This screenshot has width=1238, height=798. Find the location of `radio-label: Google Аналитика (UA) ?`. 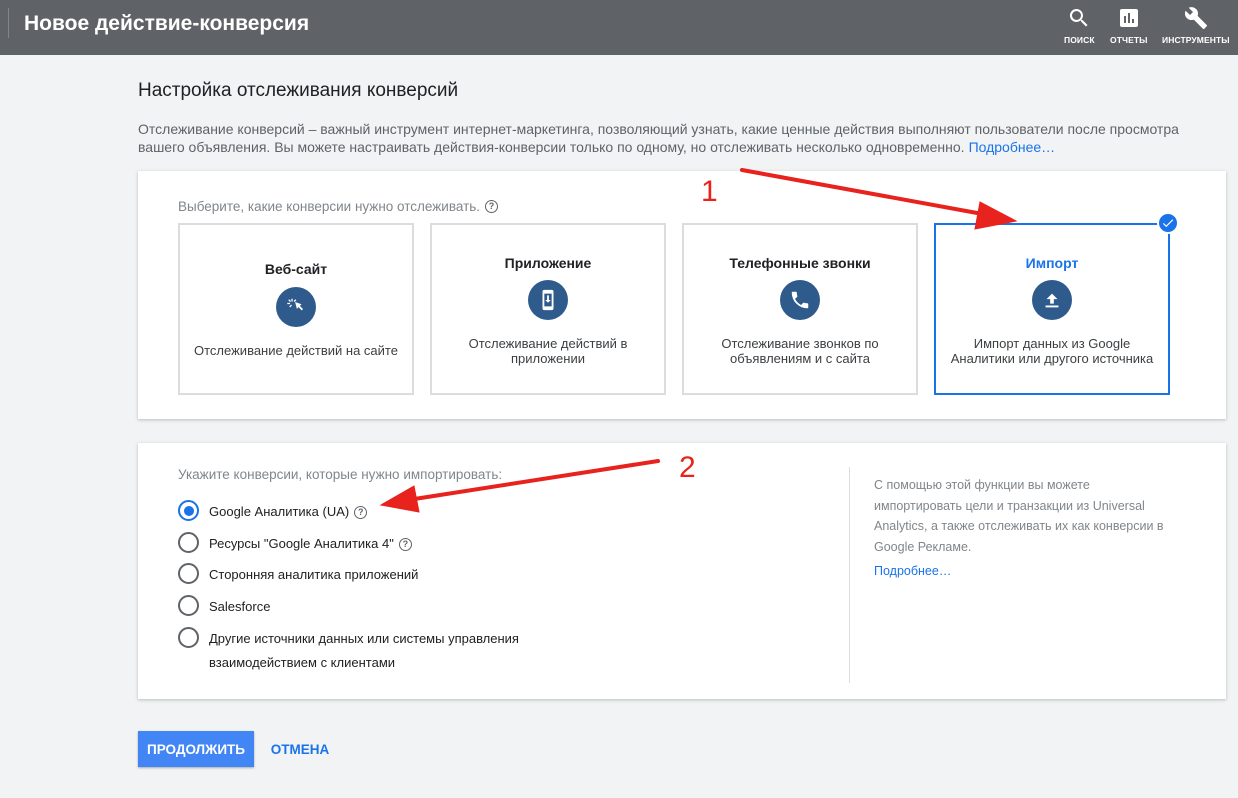

radio-label: Google Аналитика (UA) ? is located at coordinates (288, 512).